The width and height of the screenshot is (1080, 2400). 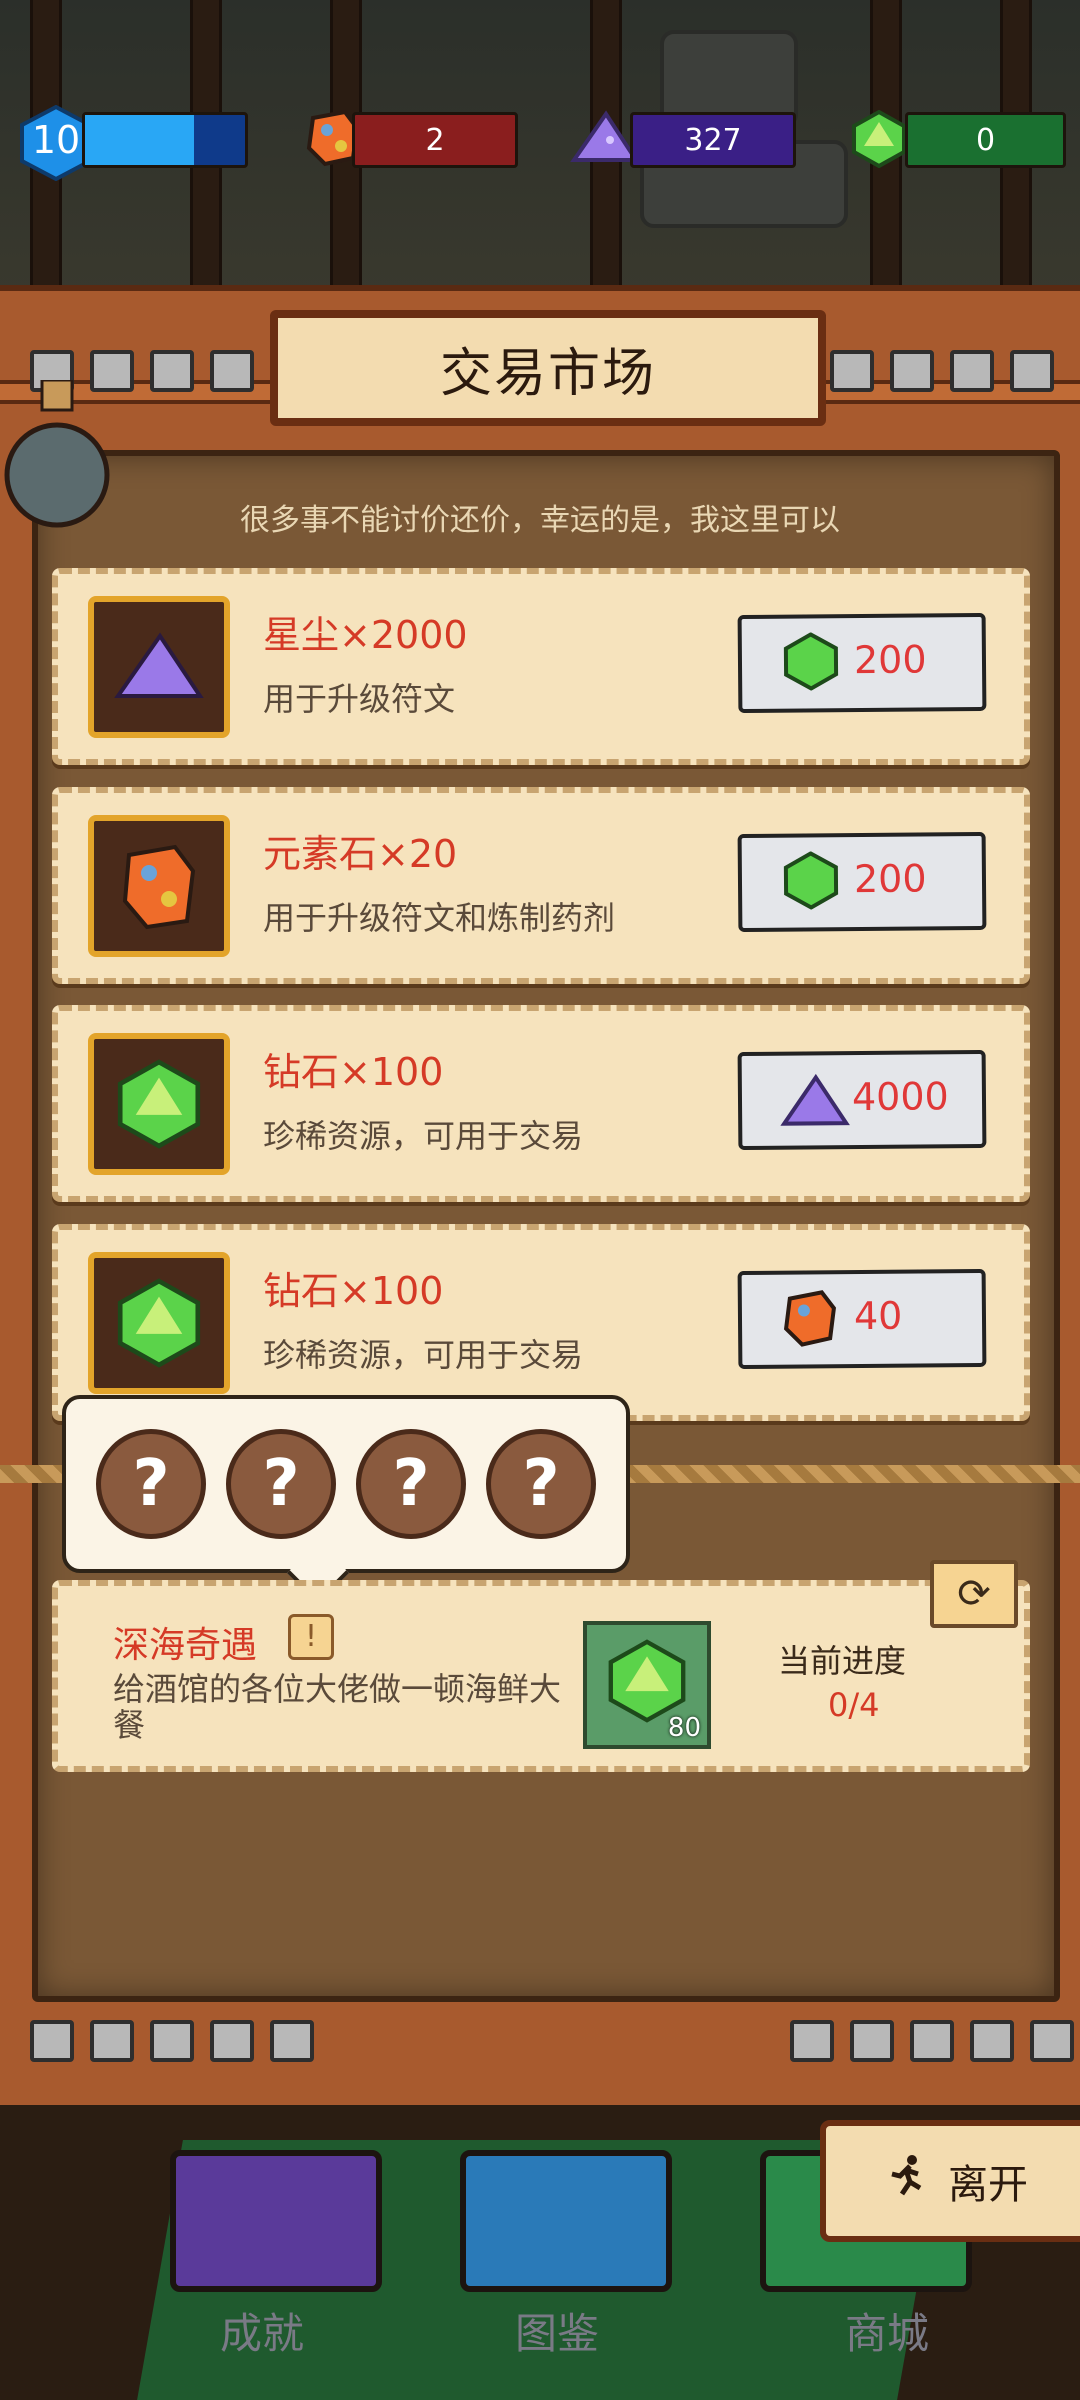 What do you see at coordinates (854, 1705) in the screenshot?
I see `progress-value: 0/4` at bounding box center [854, 1705].